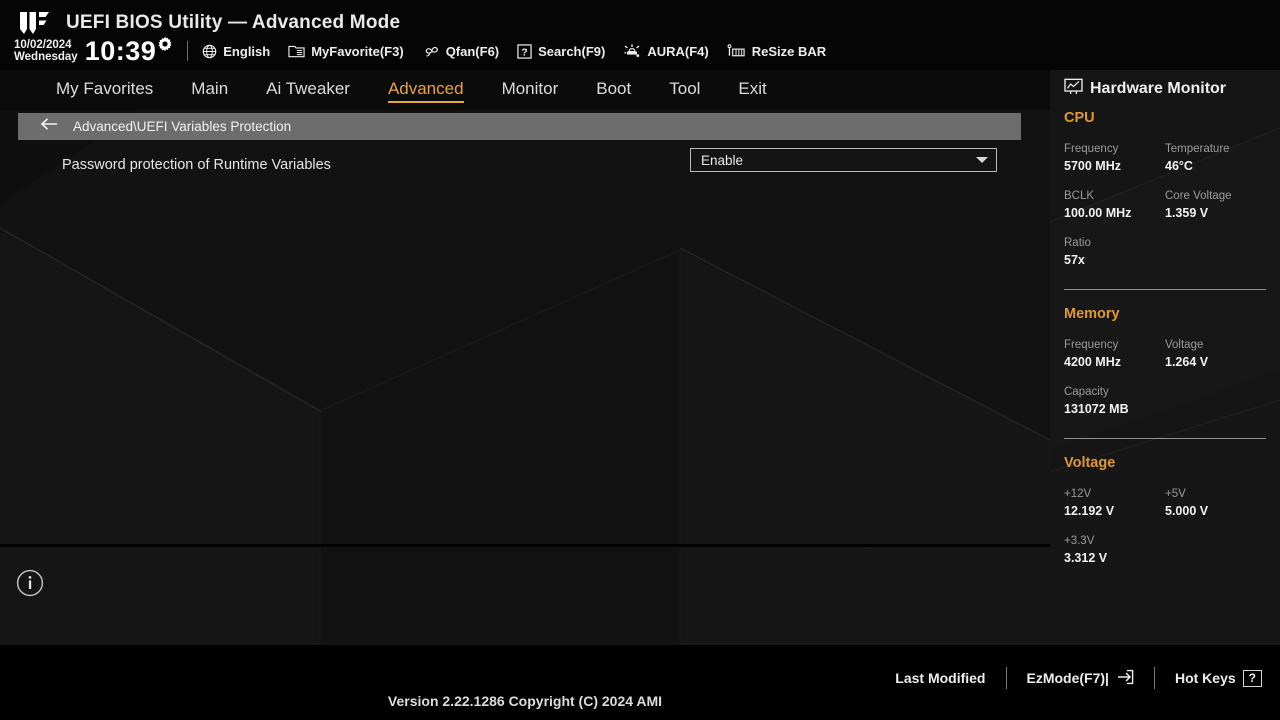 The width and height of the screenshot is (1280, 720). Describe the element at coordinates (1074, 260) in the screenshot. I see `hw-reading-value: 57x` at that location.